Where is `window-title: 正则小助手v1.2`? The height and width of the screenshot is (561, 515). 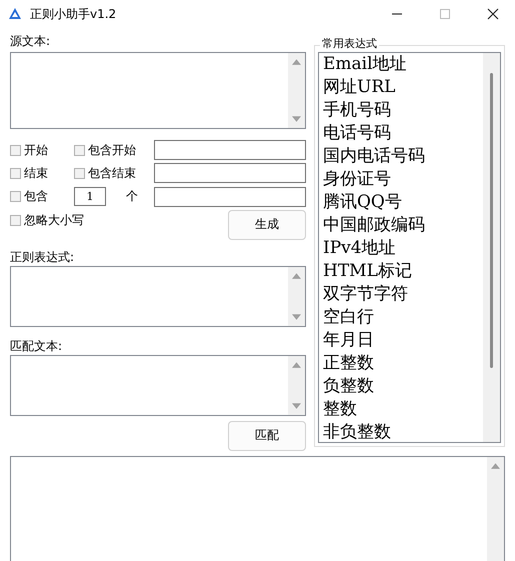
window-title: 正则小助手v1.2 is located at coordinates (73, 14).